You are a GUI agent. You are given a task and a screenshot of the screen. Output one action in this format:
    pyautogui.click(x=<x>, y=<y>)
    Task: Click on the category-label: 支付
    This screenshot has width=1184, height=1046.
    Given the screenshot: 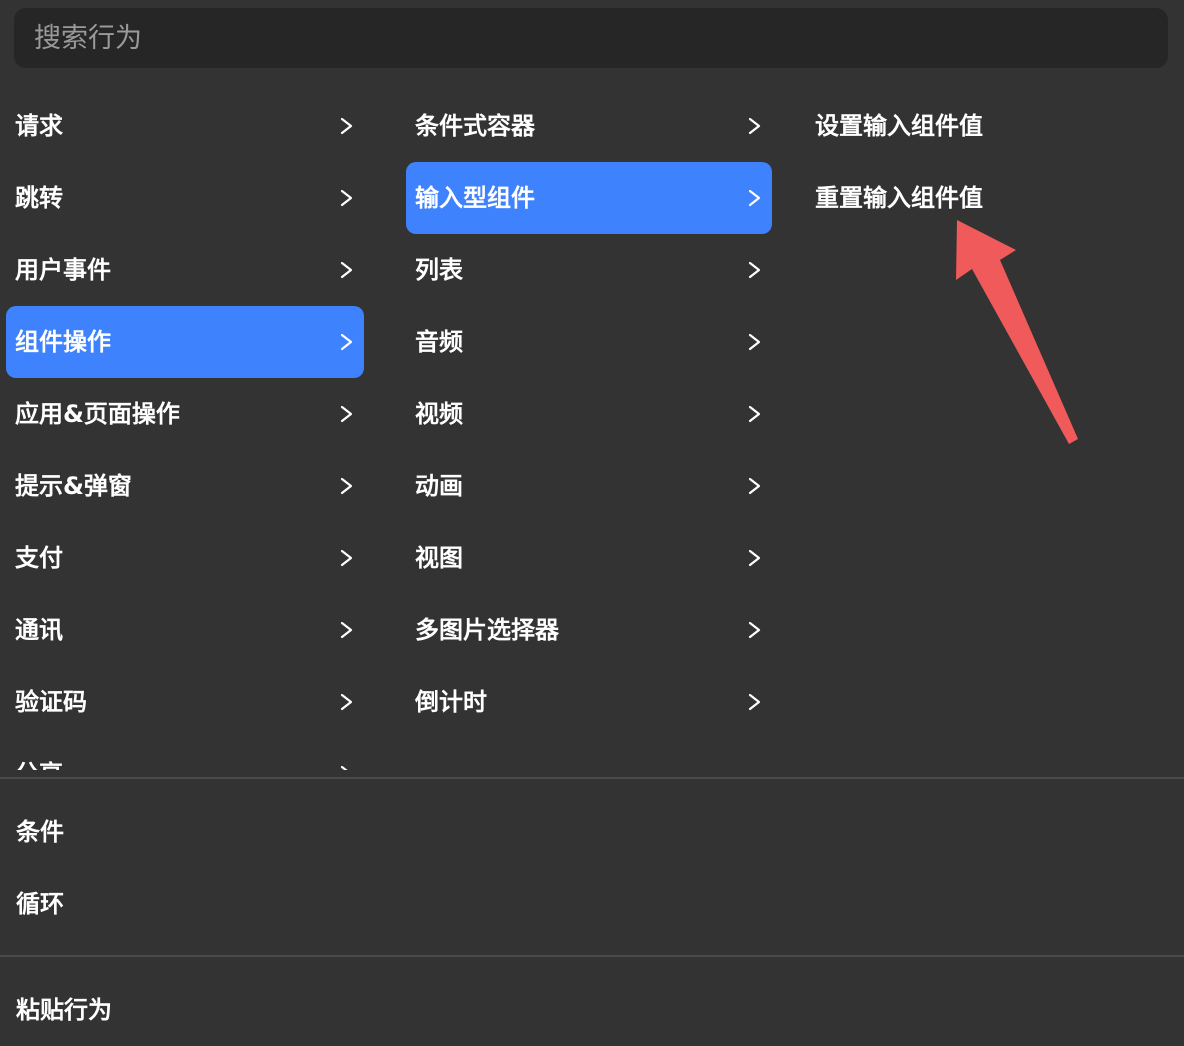 What is the action you would take?
    pyautogui.click(x=39, y=558)
    